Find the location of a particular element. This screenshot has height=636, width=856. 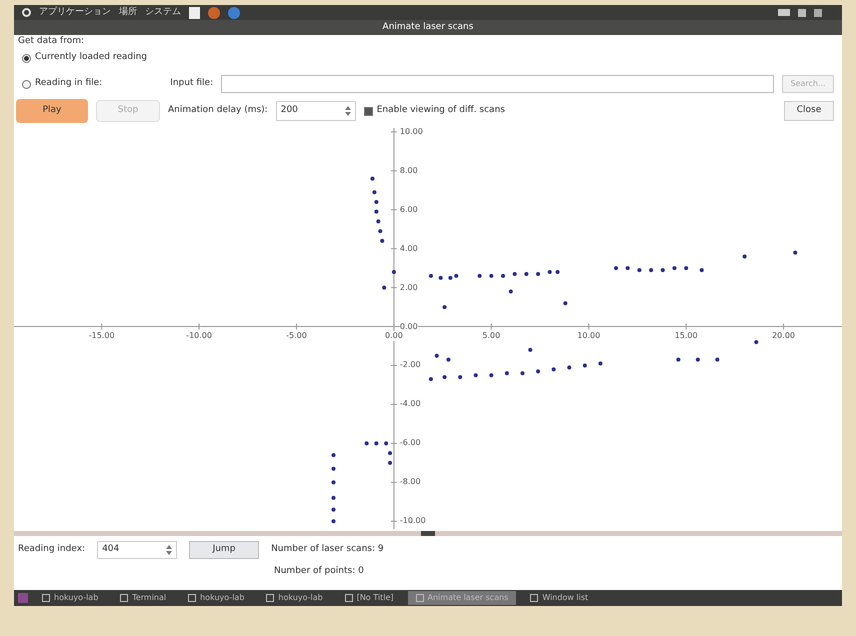

x-tick-label: 15.00 is located at coordinates (686, 335).